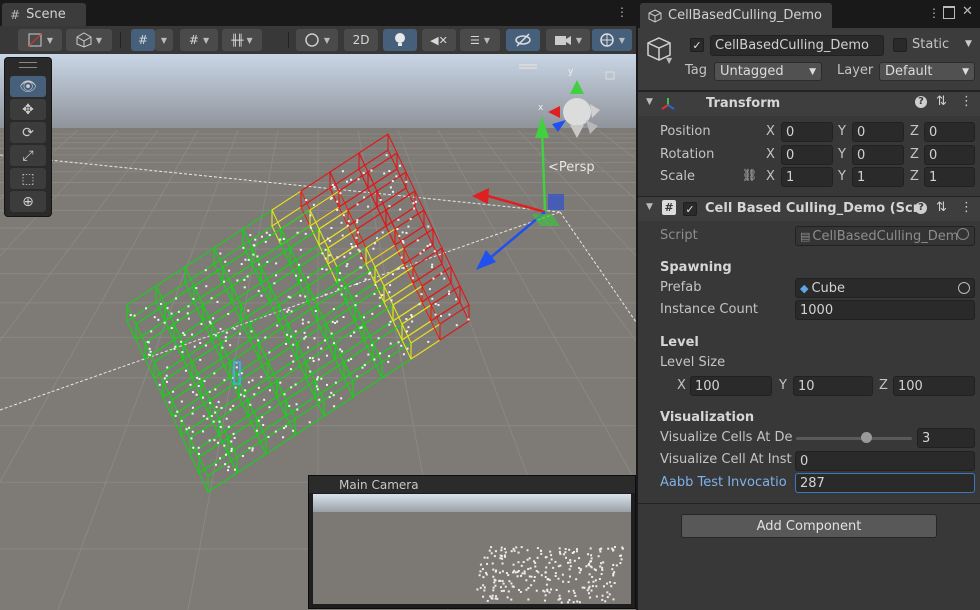  Describe the element at coordinates (84, 40) in the screenshot. I see `cube-icon` at that location.